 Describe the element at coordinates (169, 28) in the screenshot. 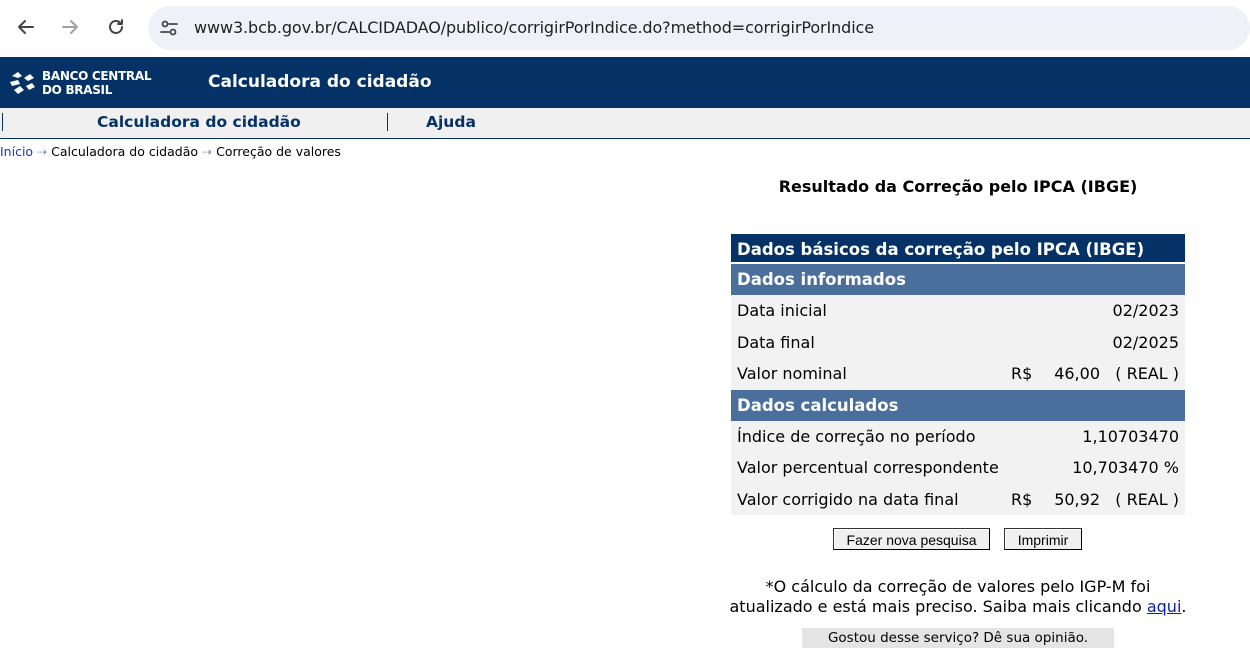

I see `site-info-icon` at that location.